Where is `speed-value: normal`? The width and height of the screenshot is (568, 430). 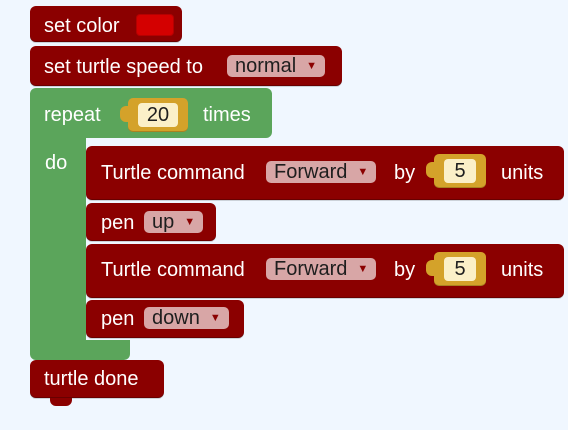 speed-value: normal is located at coordinates (266, 66).